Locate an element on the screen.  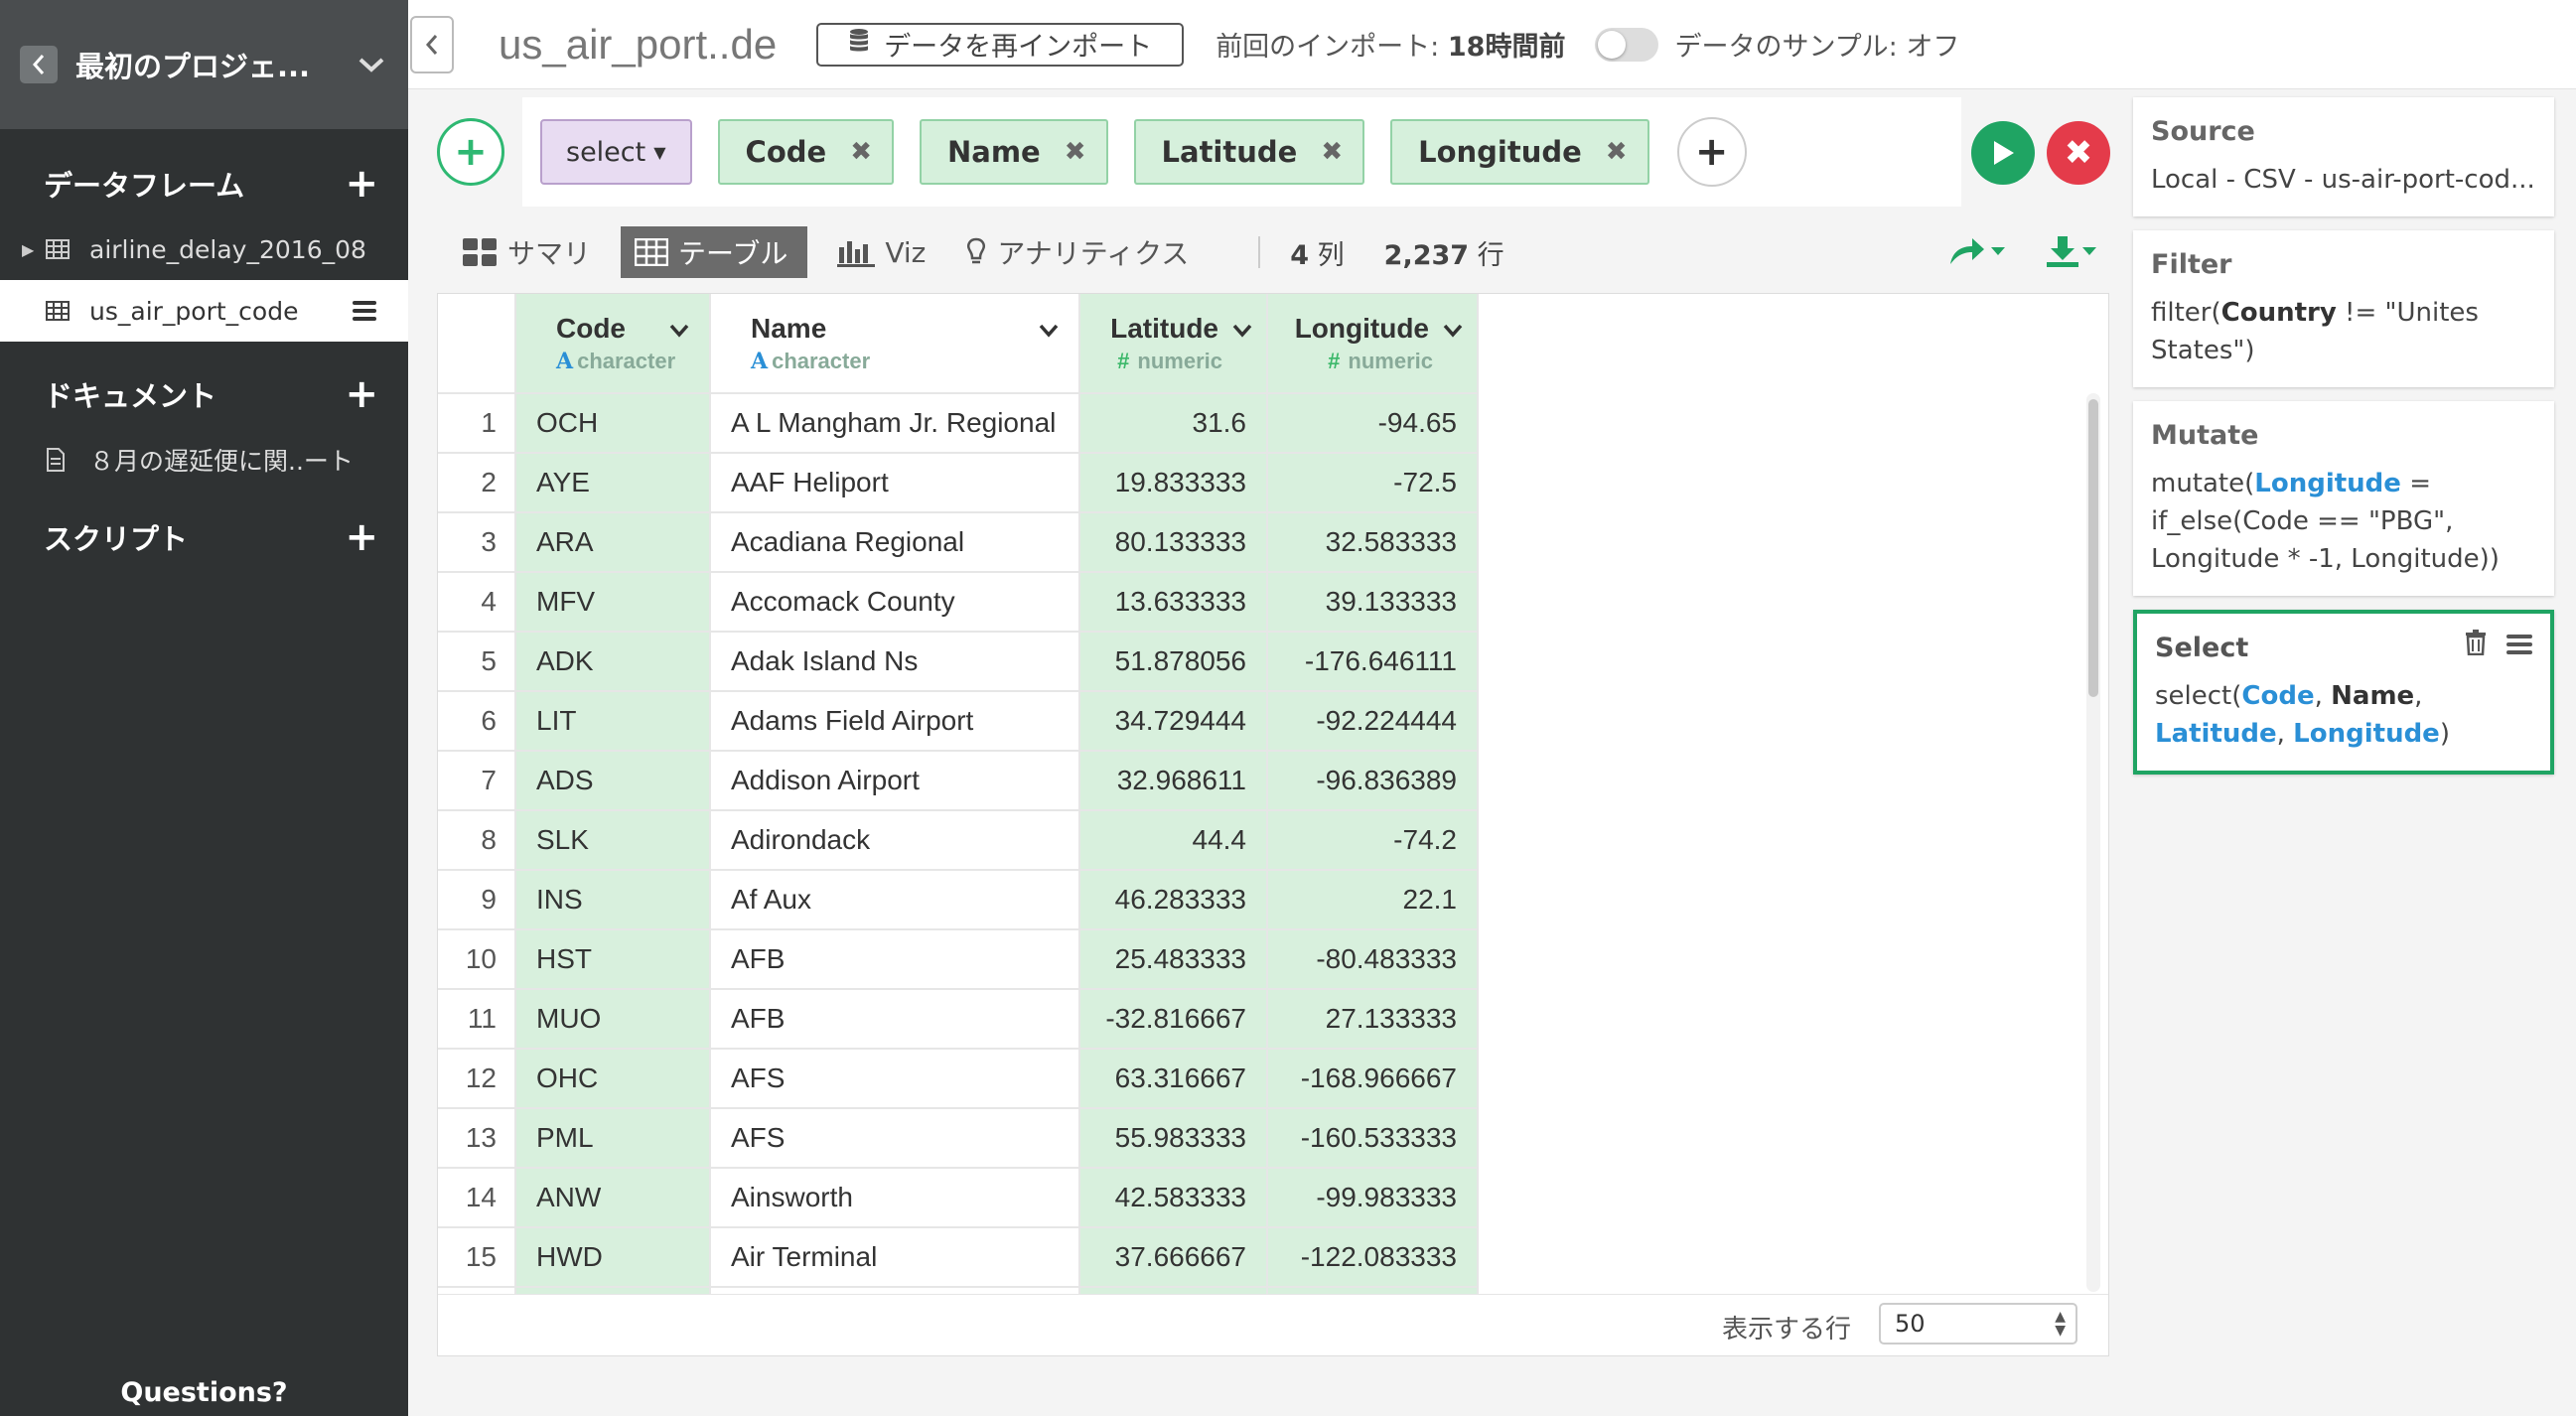
cell-name: Adak Island Ns is located at coordinates (895, 662).